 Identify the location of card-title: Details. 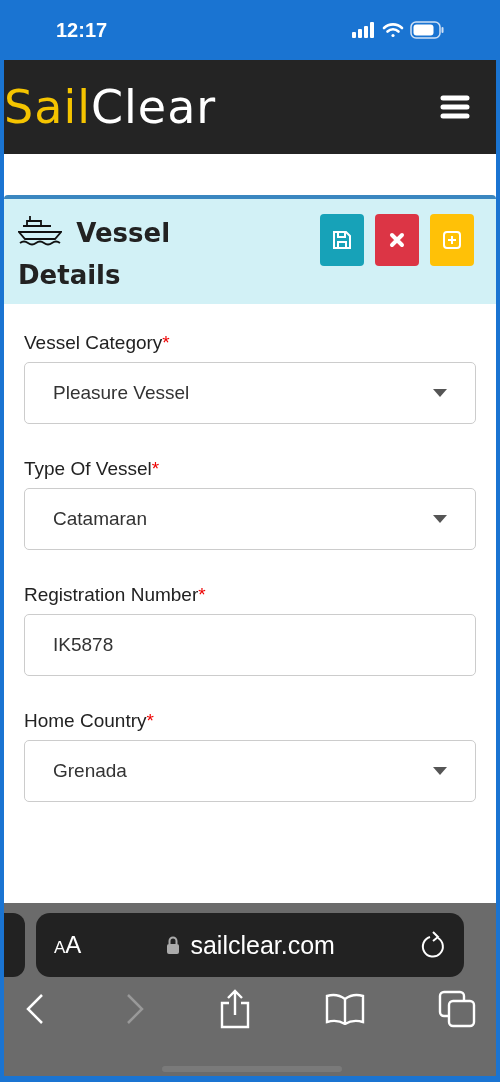
(69, 275).